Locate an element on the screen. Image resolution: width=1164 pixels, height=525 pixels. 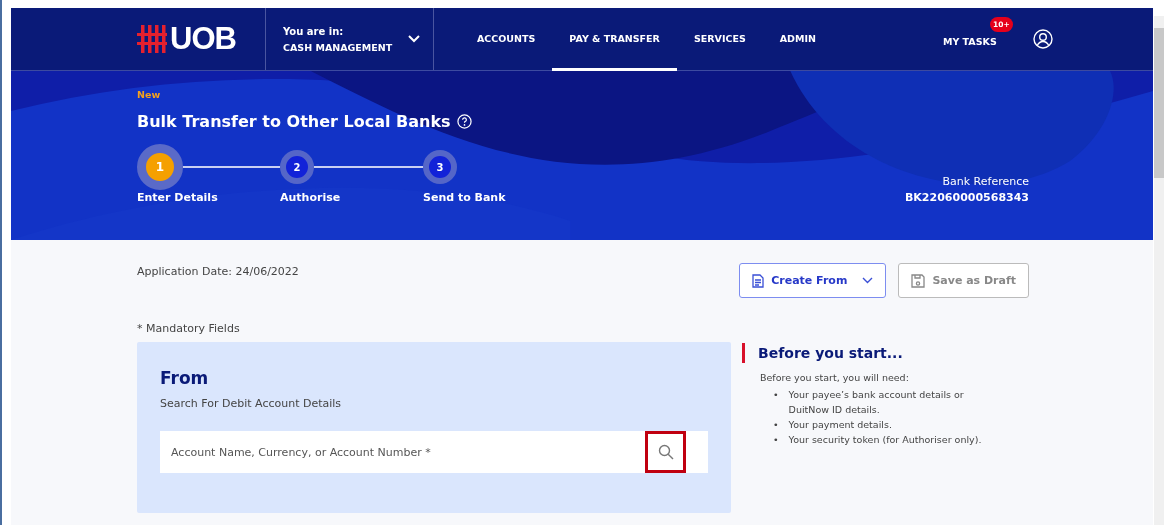
chevron-down-icon is located at coordinates (414, 39).